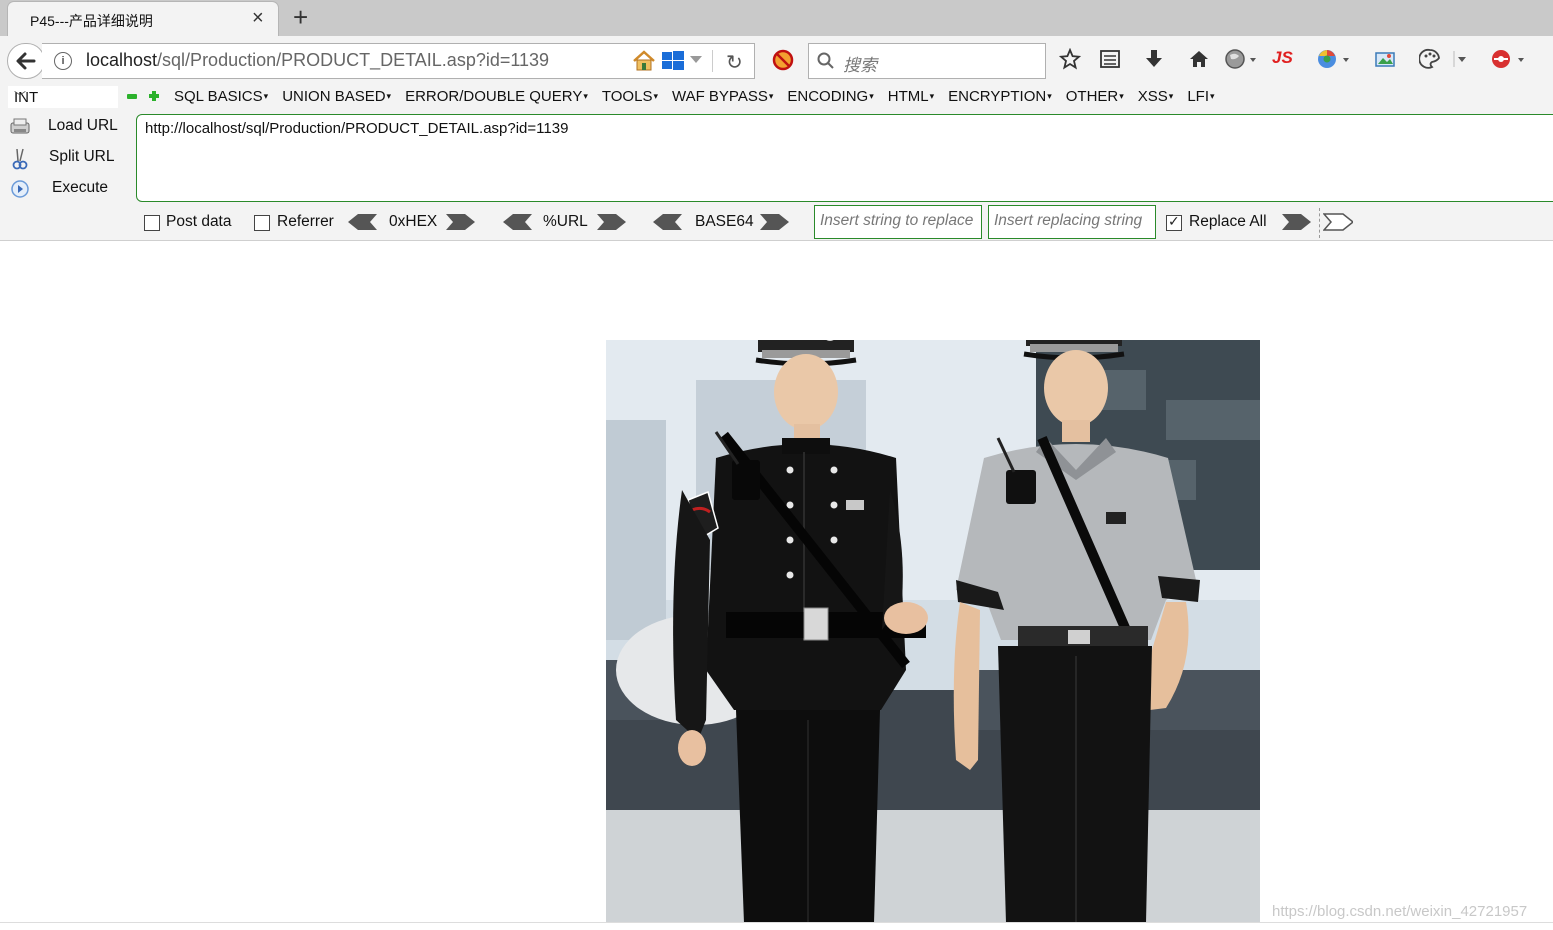  What do you see at coordinates (132, 96) in the screenshot?
I see `decrease-icon` at bounding box center [132, 96].